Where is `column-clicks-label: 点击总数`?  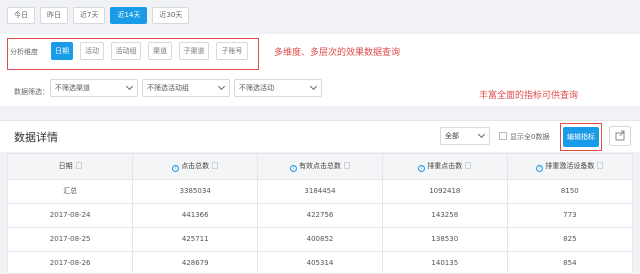 column-clicks-label: 点击总数 is located at coordinates (195, 165).